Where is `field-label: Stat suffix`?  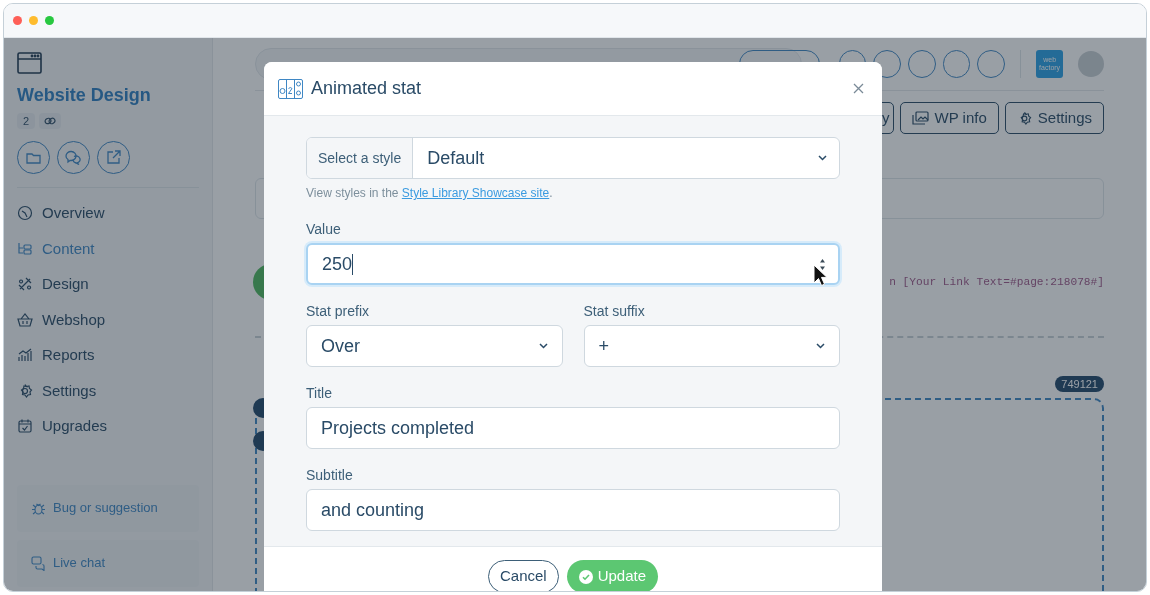
field-label: Stat suffix is located at coordinates (614, 311).